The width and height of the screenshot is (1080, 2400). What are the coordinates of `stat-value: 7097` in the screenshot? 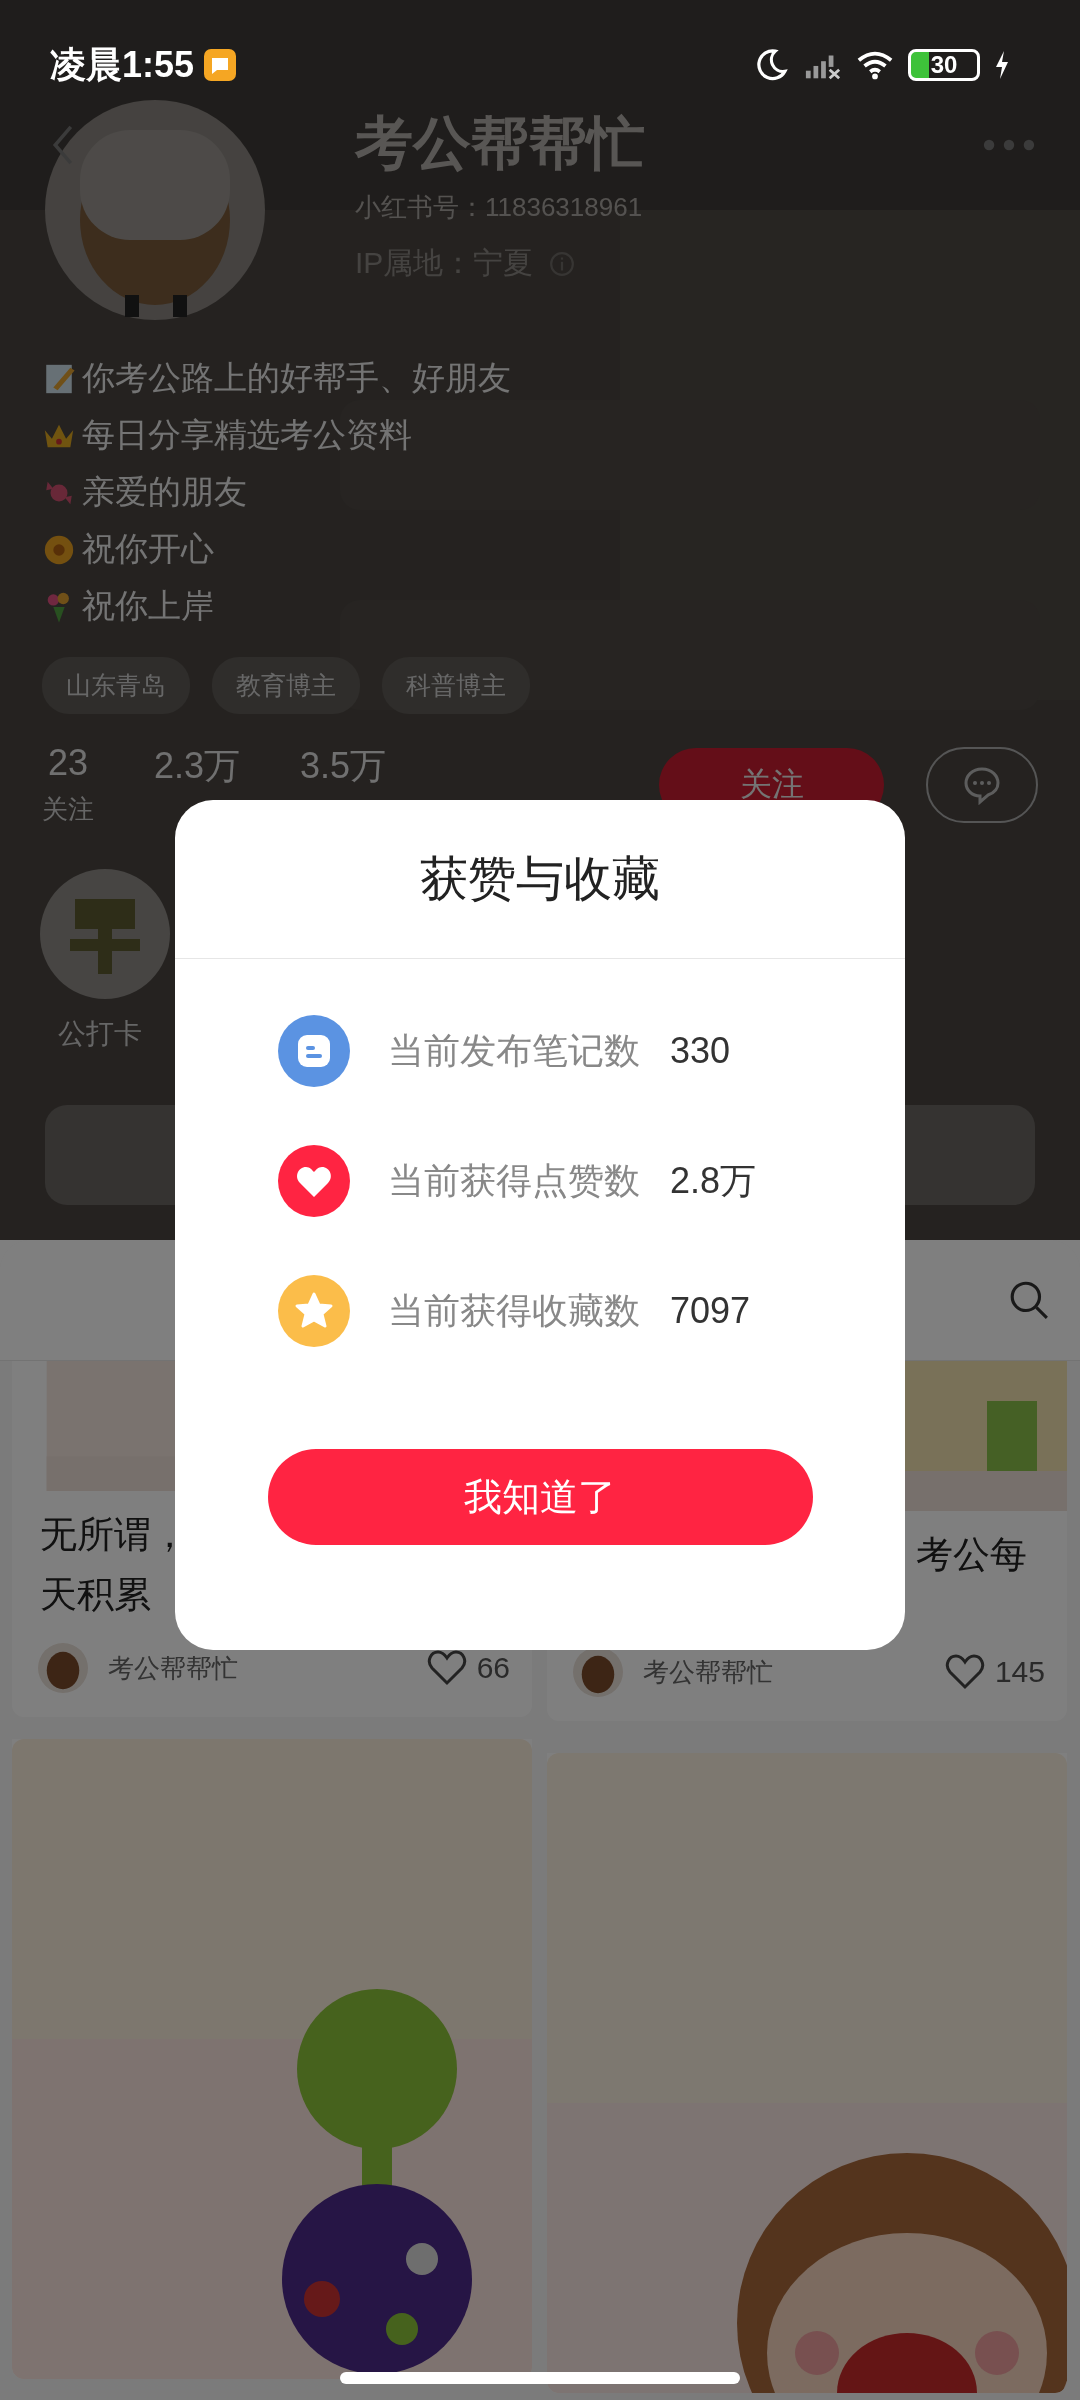 It's located at (710, 1311).